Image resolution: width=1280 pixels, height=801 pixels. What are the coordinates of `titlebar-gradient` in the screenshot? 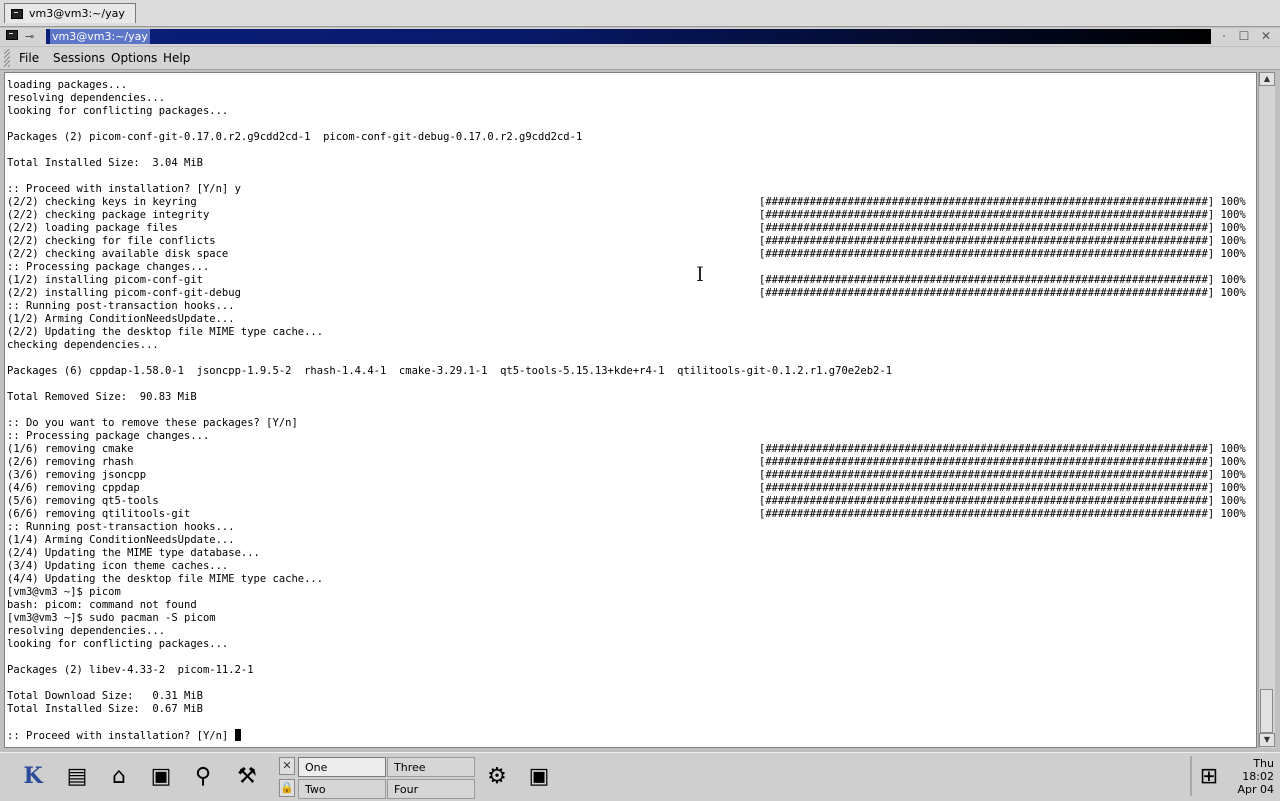 It's located at (628, 36).